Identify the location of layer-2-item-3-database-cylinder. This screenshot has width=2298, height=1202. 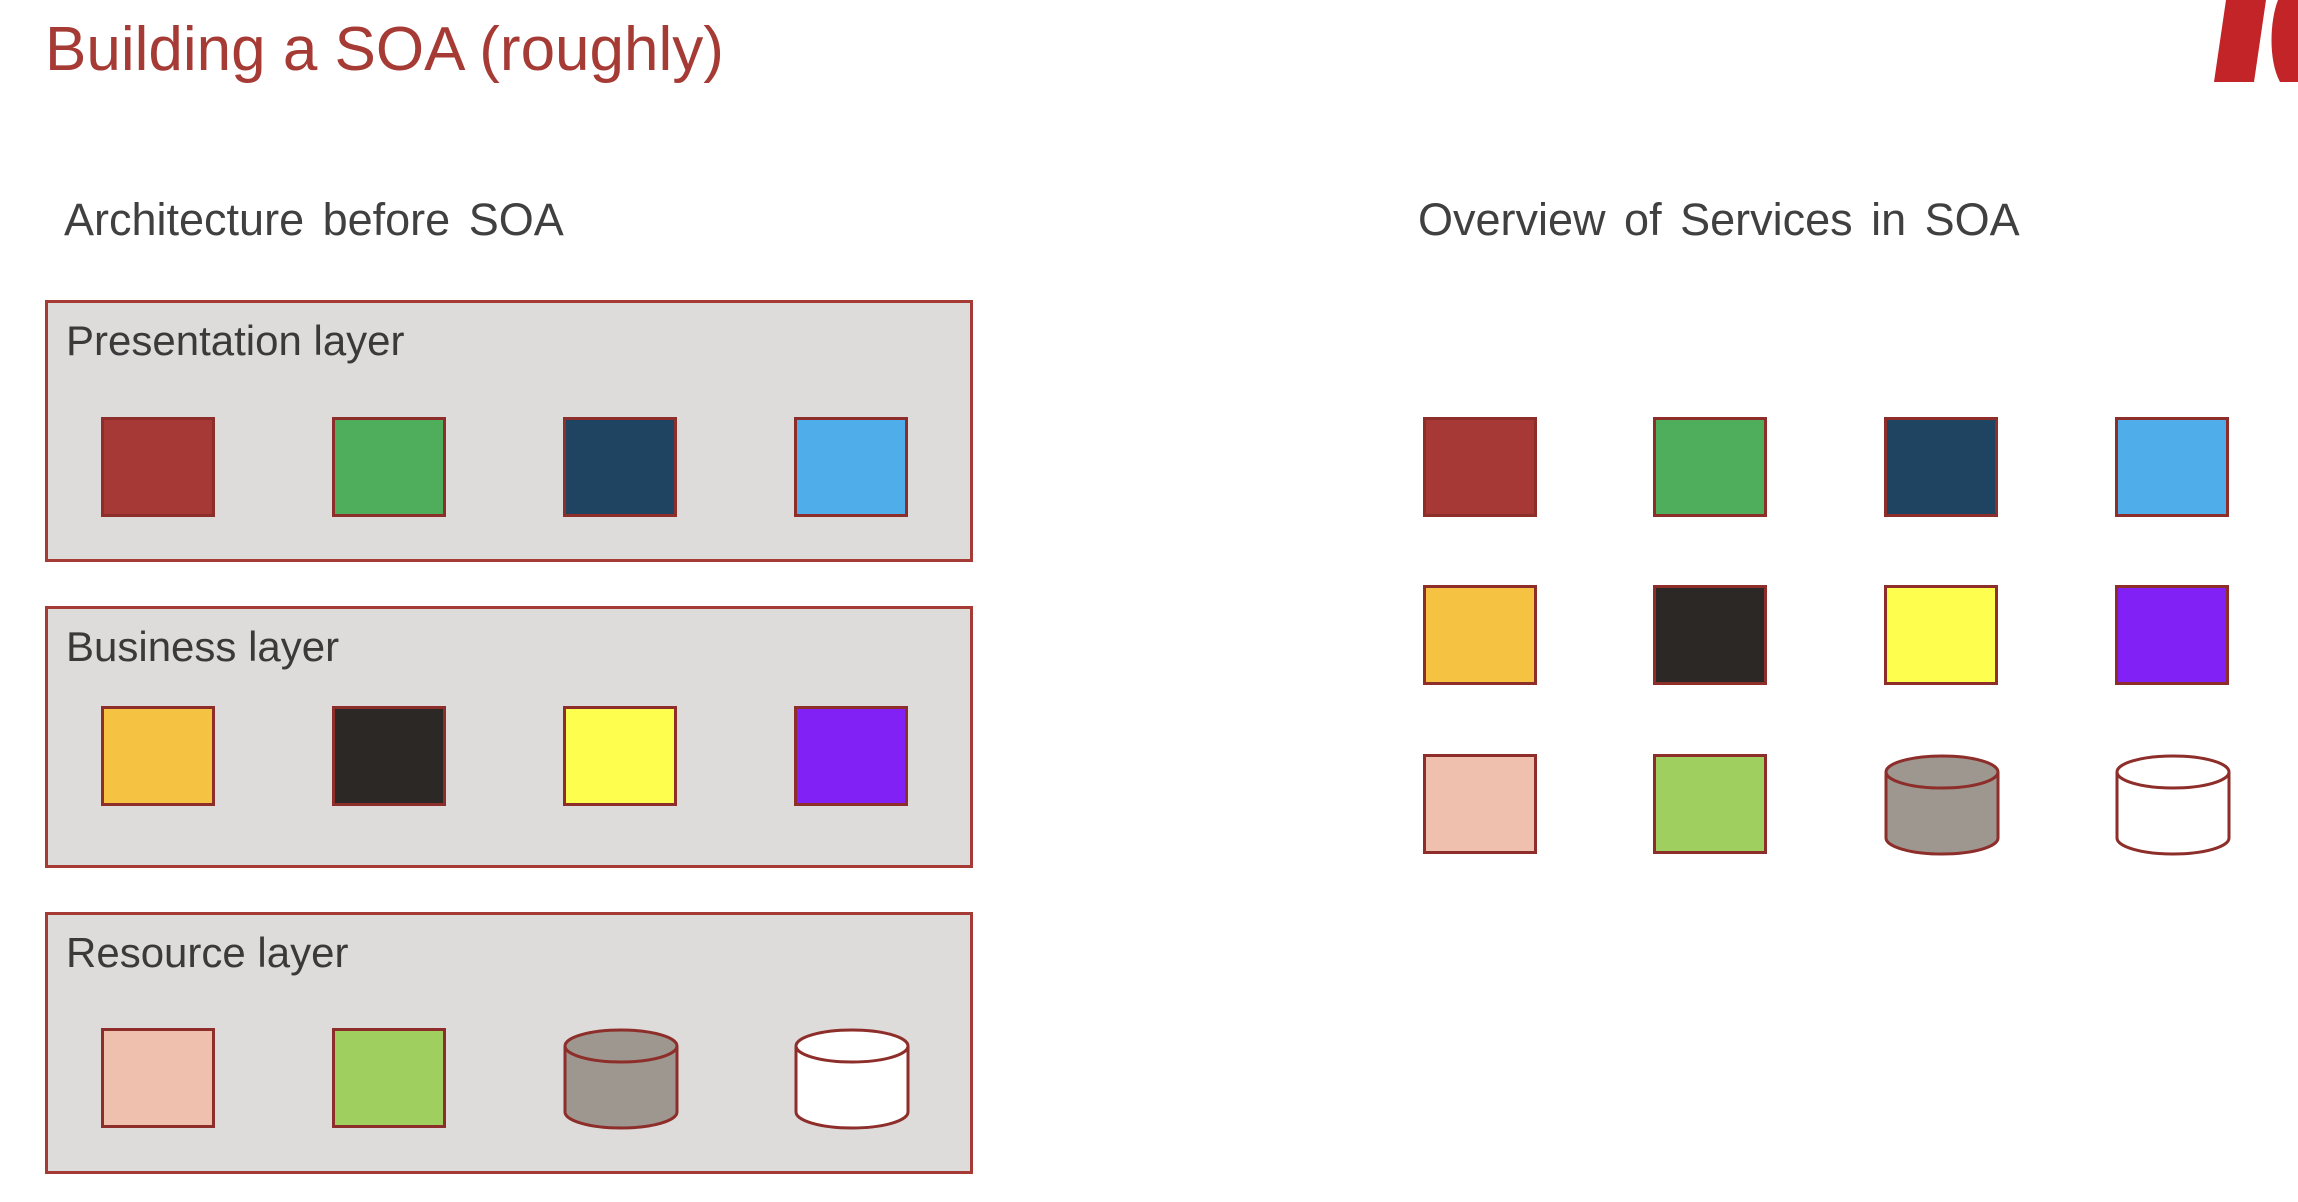
(852, 1079).